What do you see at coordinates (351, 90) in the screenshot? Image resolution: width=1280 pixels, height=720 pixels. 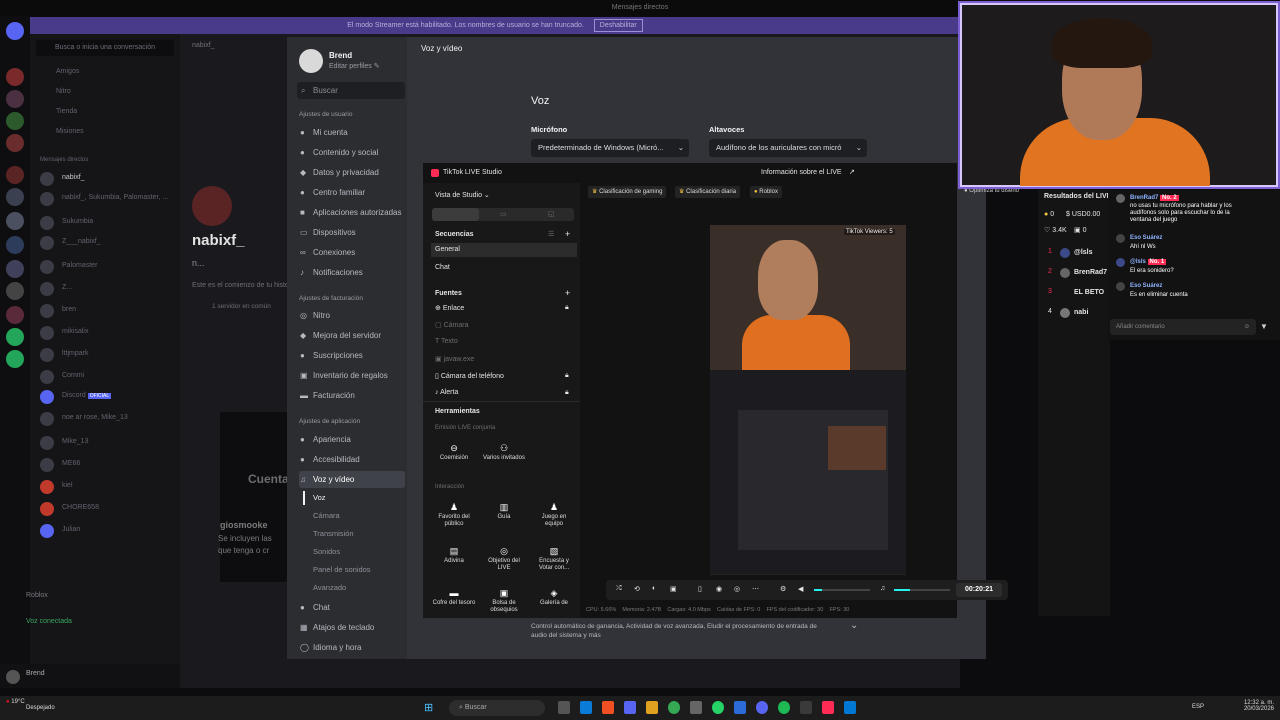 I see `settings-search-input: ⌕ Buscar` at bounding box center [351, 90].